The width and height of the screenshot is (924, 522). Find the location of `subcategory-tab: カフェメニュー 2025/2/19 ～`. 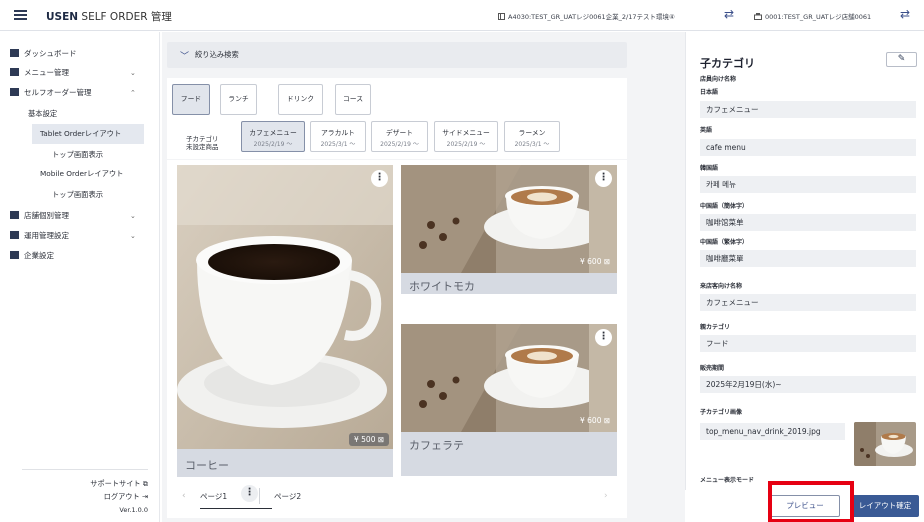

subcategory-tab: カフェメニュー 2025/2/19 ～ is located at coordinates (273, 136).